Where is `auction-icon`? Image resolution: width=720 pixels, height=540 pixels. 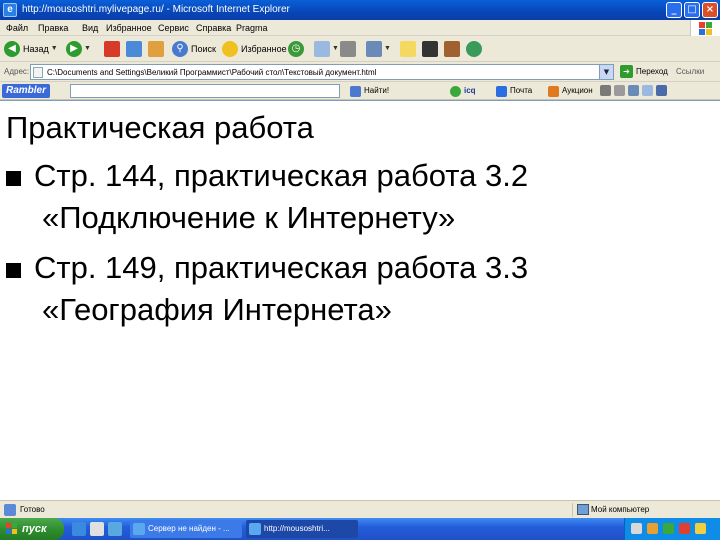 auction-icon is located at coordinates (553, 91).